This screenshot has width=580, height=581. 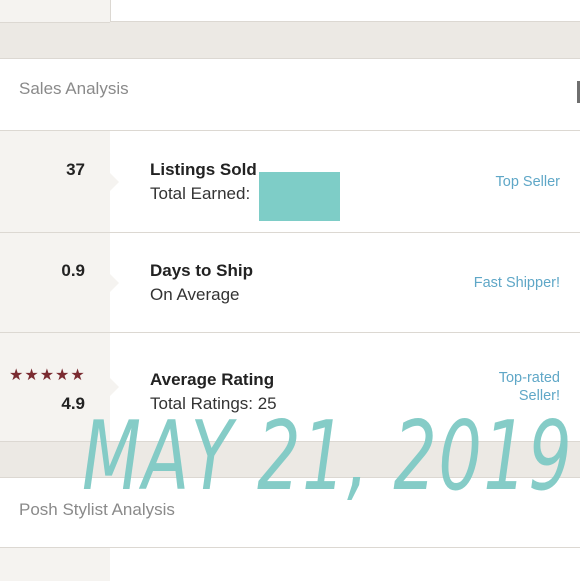 What do you see at coordinates (345, 11) in the screenshot?
I see `top-card-right-panel` at bounding box center [345, 11].